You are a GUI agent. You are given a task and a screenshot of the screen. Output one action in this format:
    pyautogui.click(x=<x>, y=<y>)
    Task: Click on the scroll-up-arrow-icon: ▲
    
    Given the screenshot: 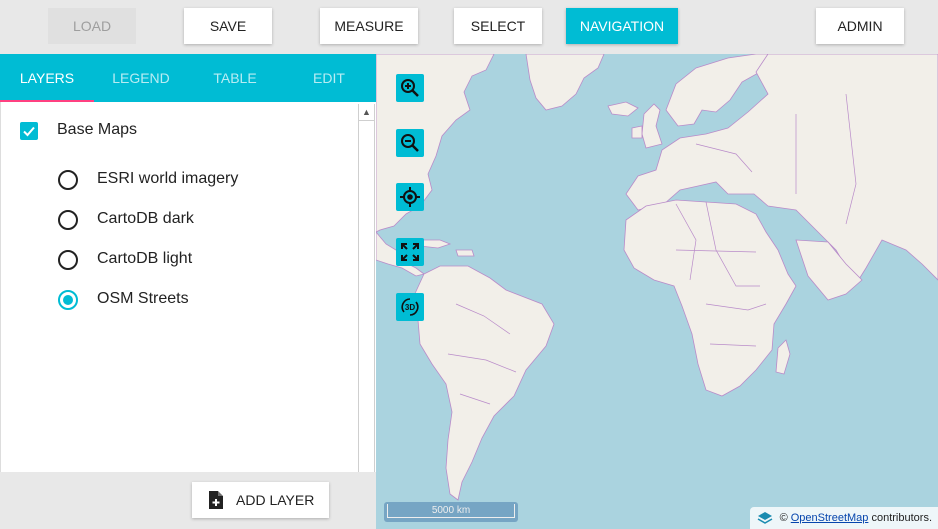 What is the action you would take?
    pyautogui.click(x=366, y=112)
    